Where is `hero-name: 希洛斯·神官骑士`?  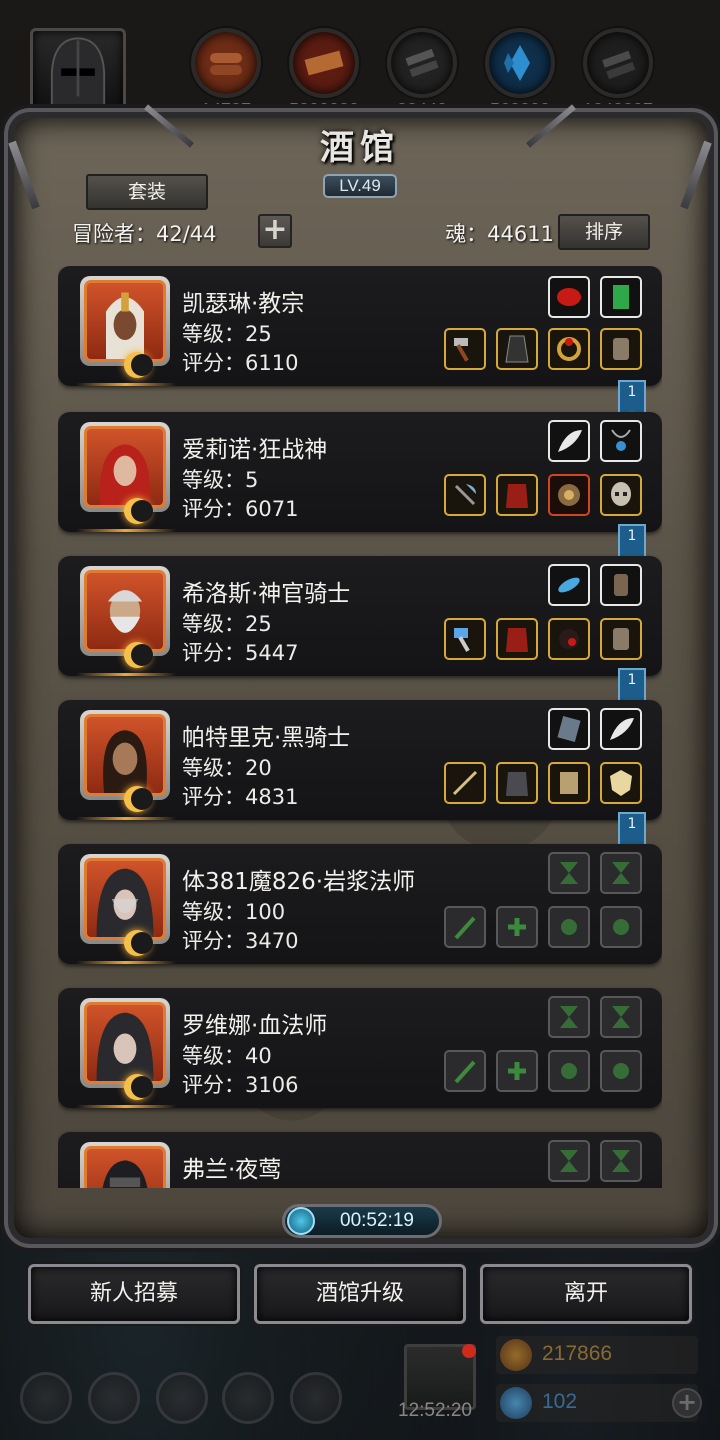 hero-name: 希洛斯·神官骑士 is located at coordinates (266, 594).